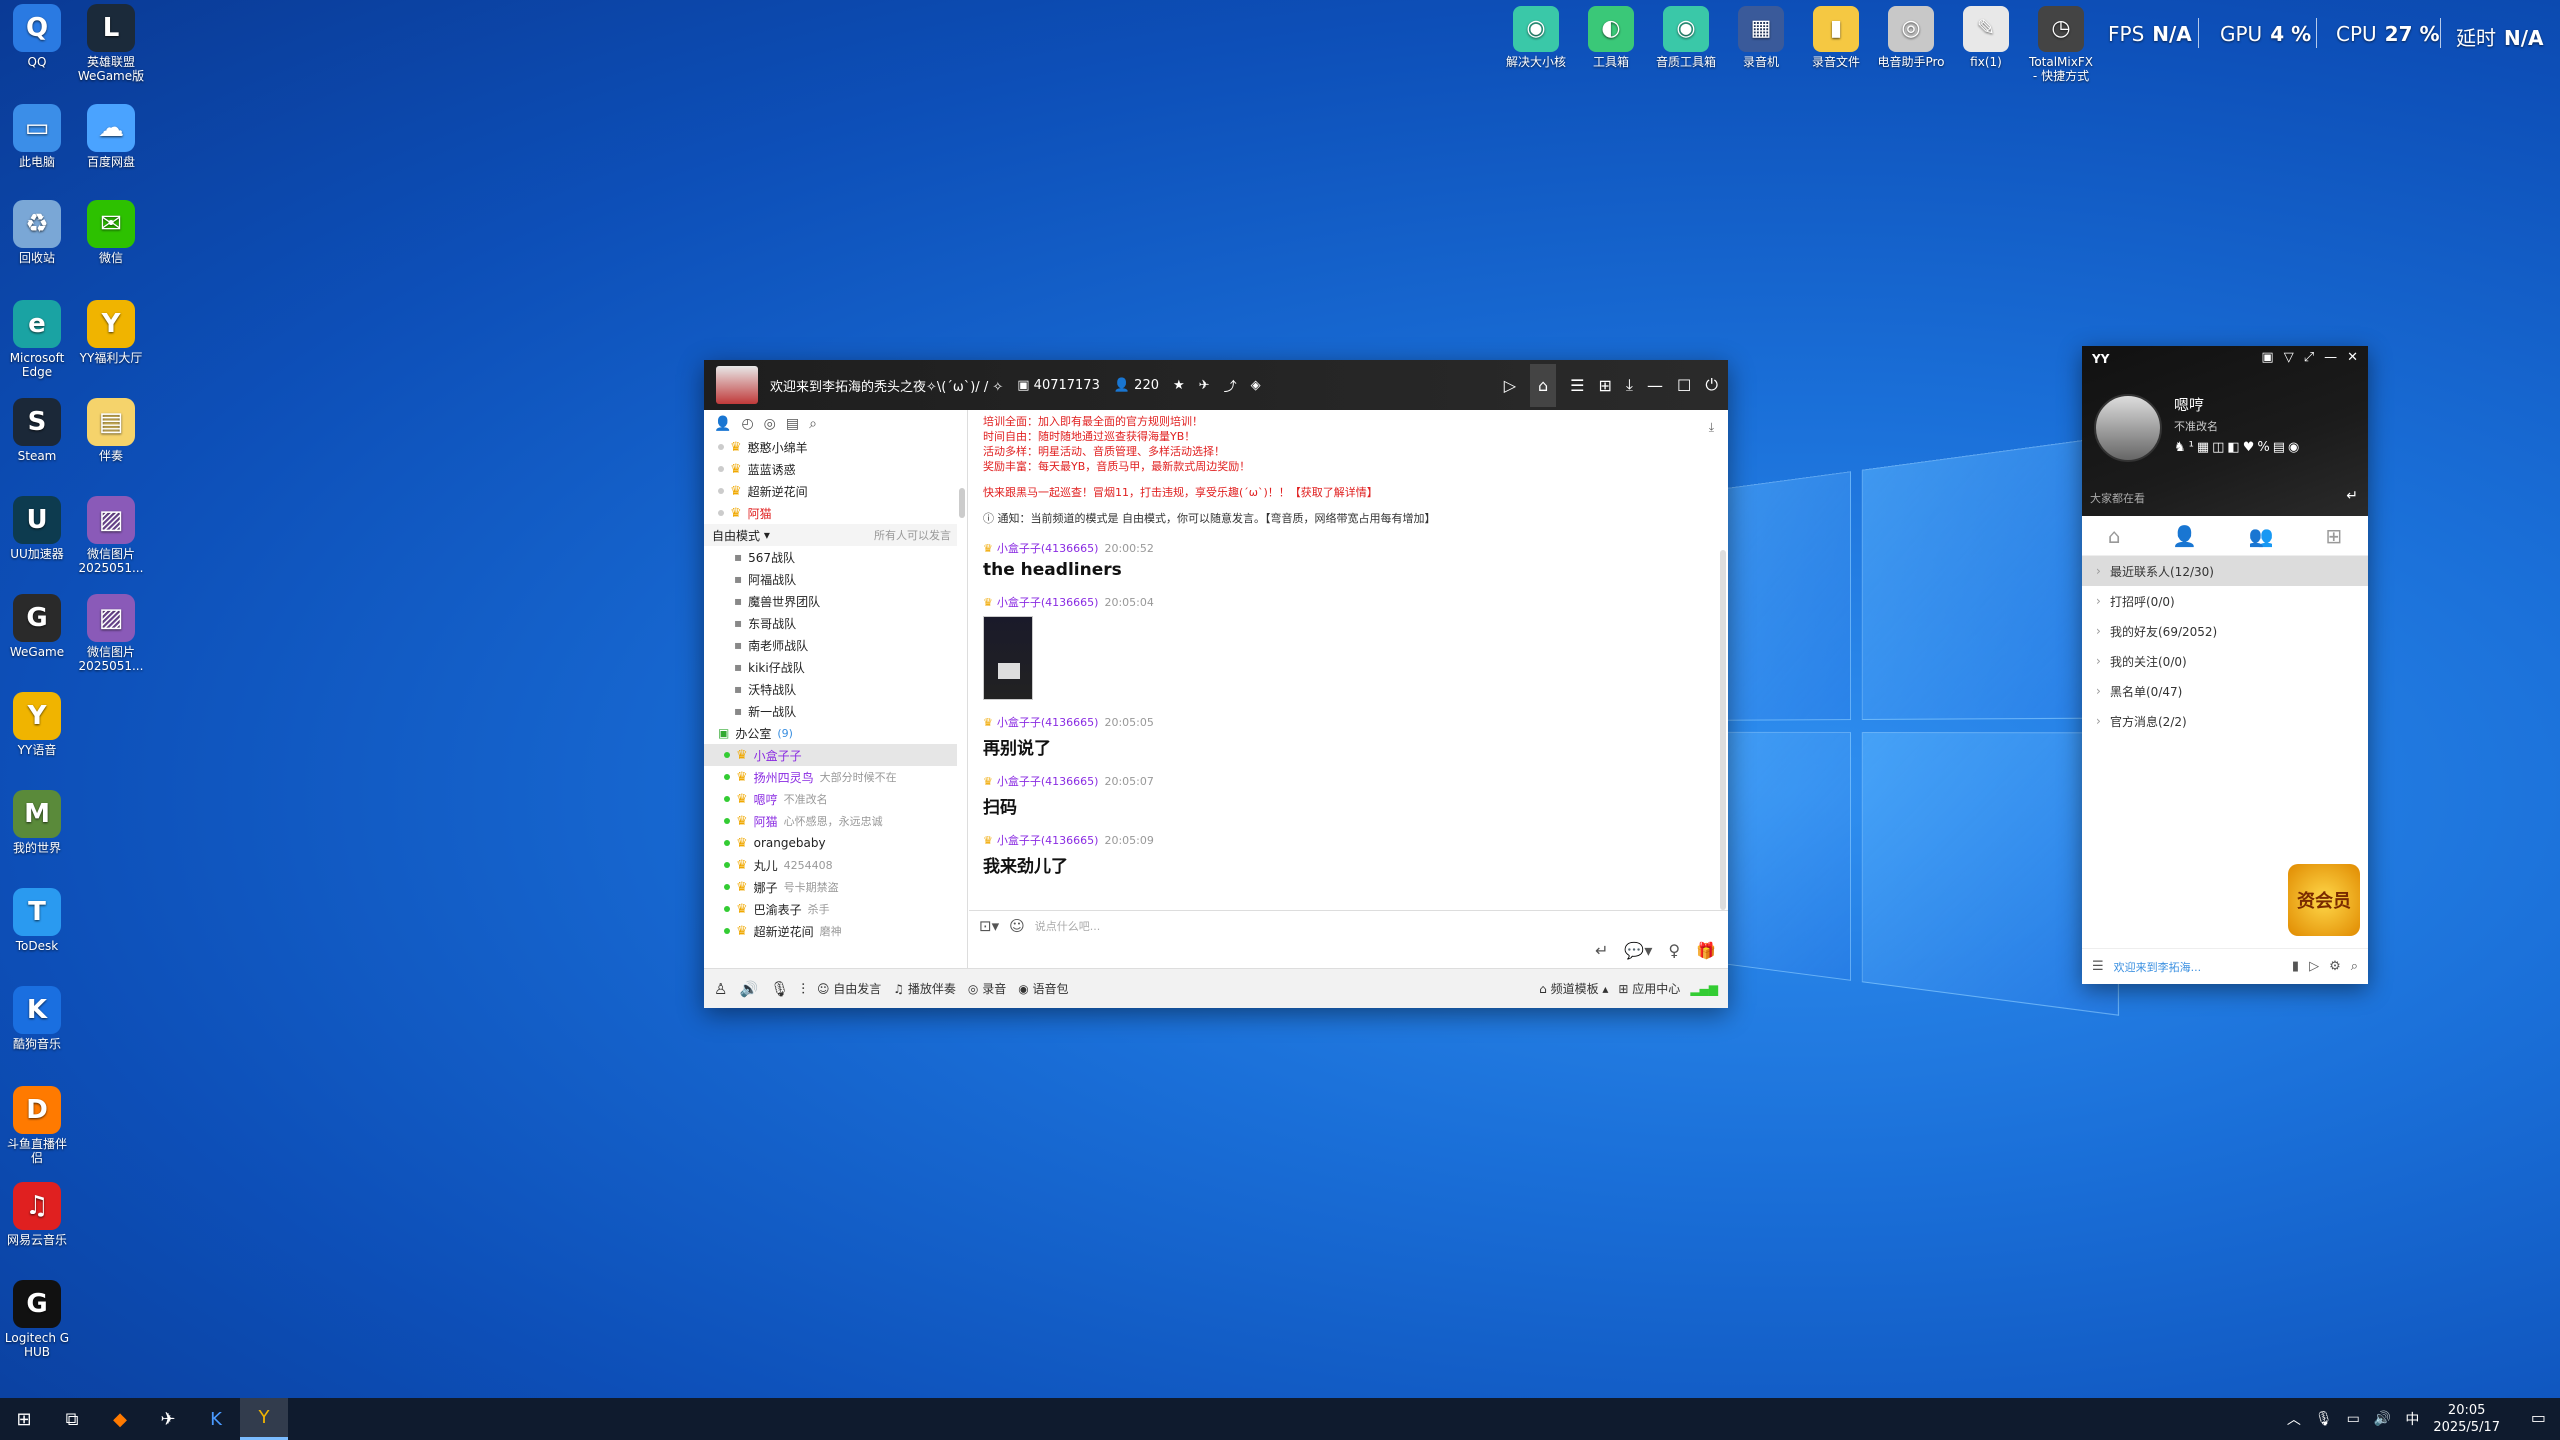 Image resolution: width=2560 pixels, height=1440 pixels. Describe the element at coordinates (2114, 536) in the screenshot. I see `home-tab-icon: ⌂` at that location.